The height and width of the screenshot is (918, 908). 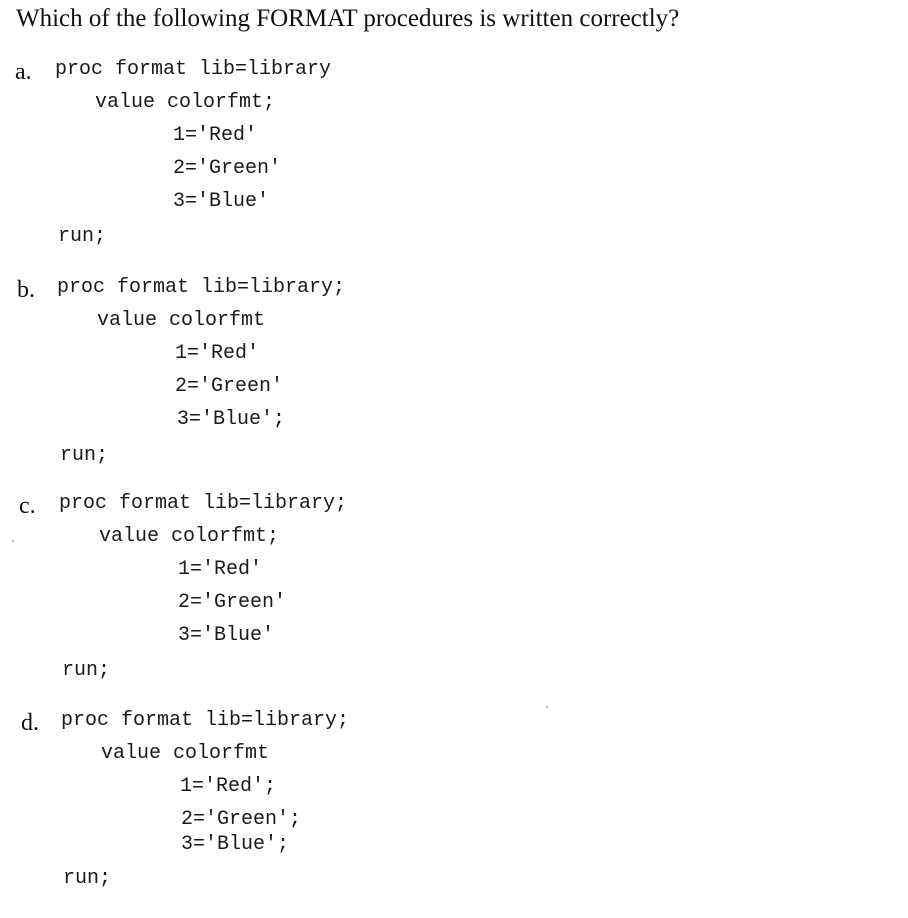 I want to click on format-line-1: 1='Red';, so click(x=228, y=786).